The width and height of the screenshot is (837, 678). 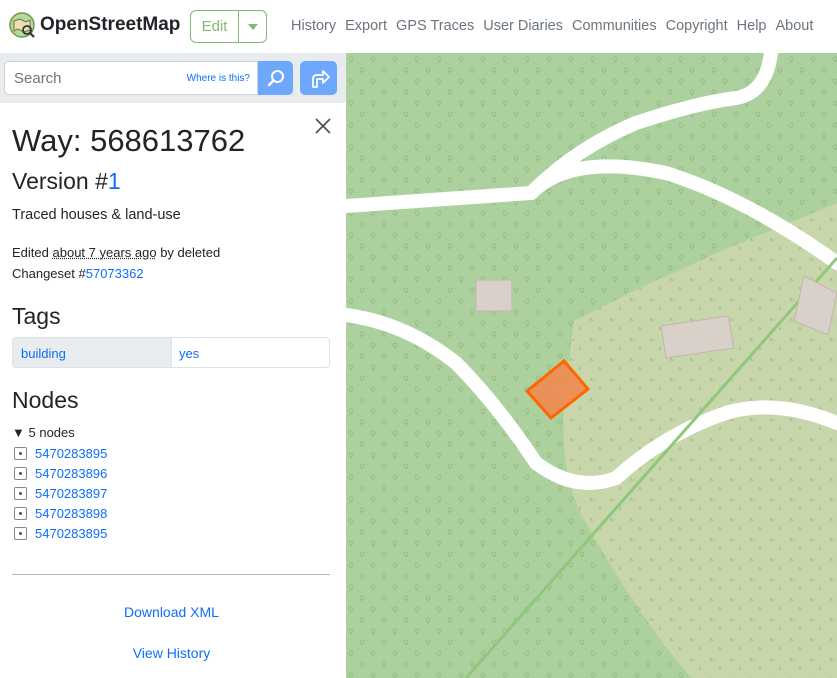 I want to click on tag-value: yes, so click(x=250, y=352).